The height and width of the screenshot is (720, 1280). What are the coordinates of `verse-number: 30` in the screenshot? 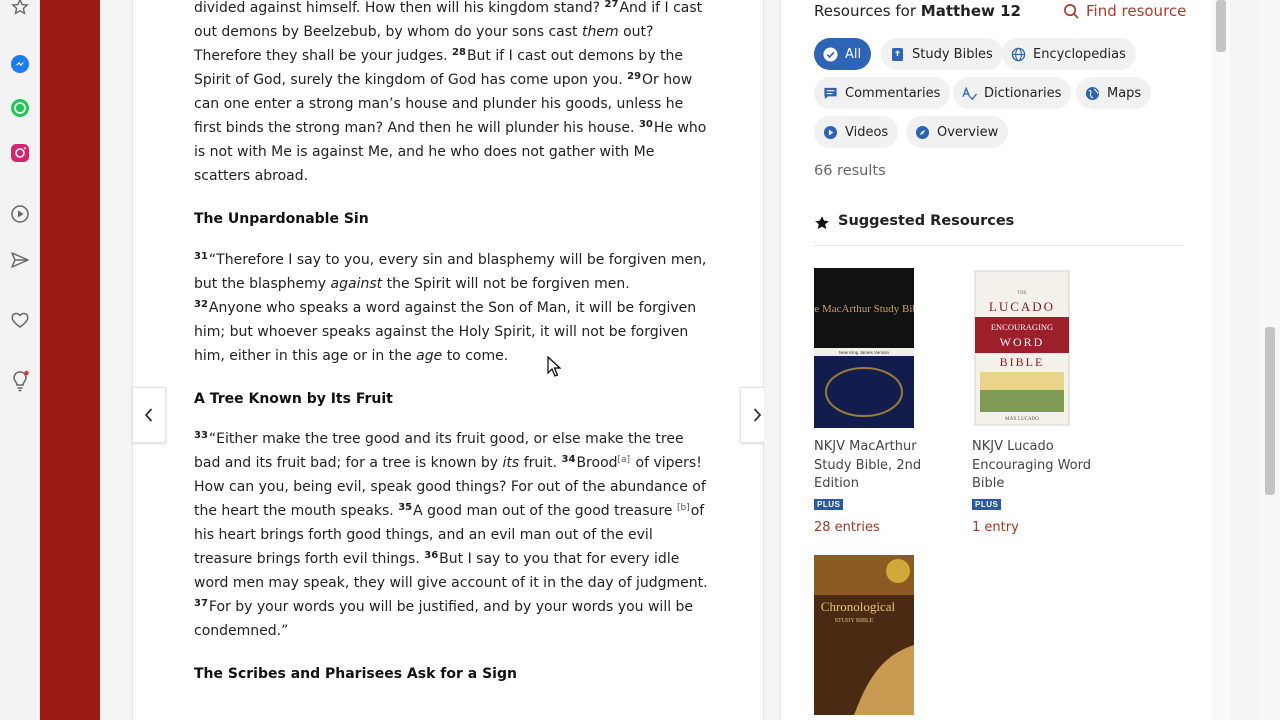 It's located at (645, 124).